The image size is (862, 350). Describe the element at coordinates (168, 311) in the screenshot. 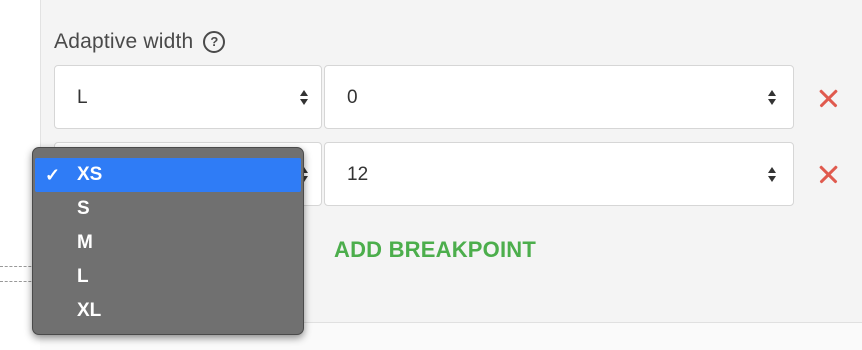

I see `dropdown-option-xl: XL` at that location.